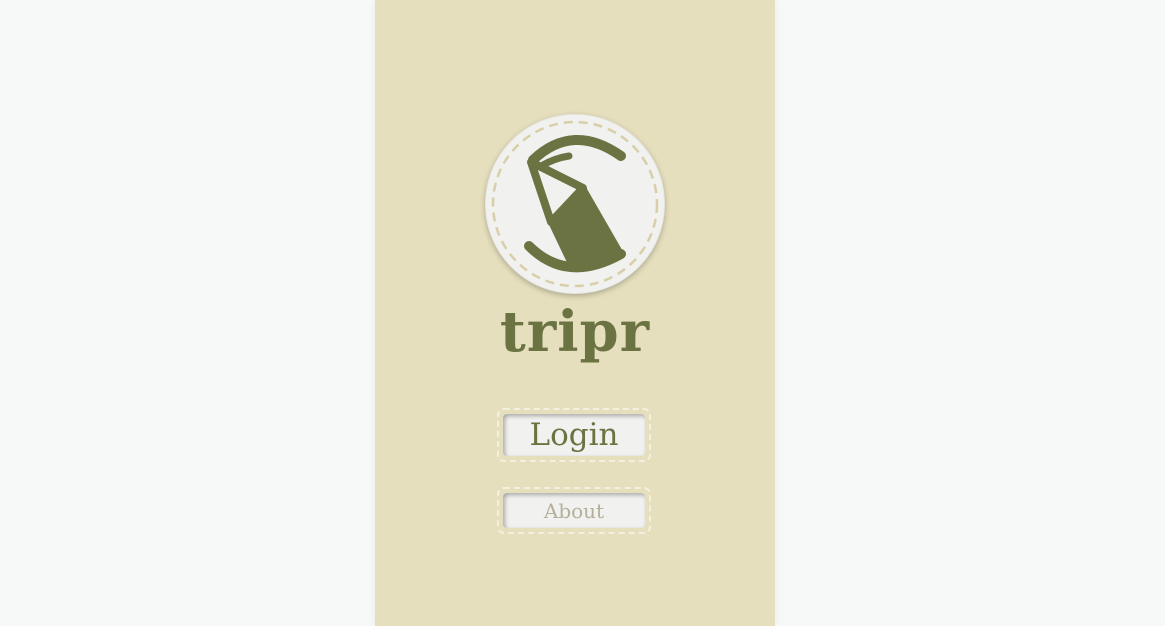 This screenshot has width=1165, height=626. I want to click on login-button-label: Login, so click(574, 434).